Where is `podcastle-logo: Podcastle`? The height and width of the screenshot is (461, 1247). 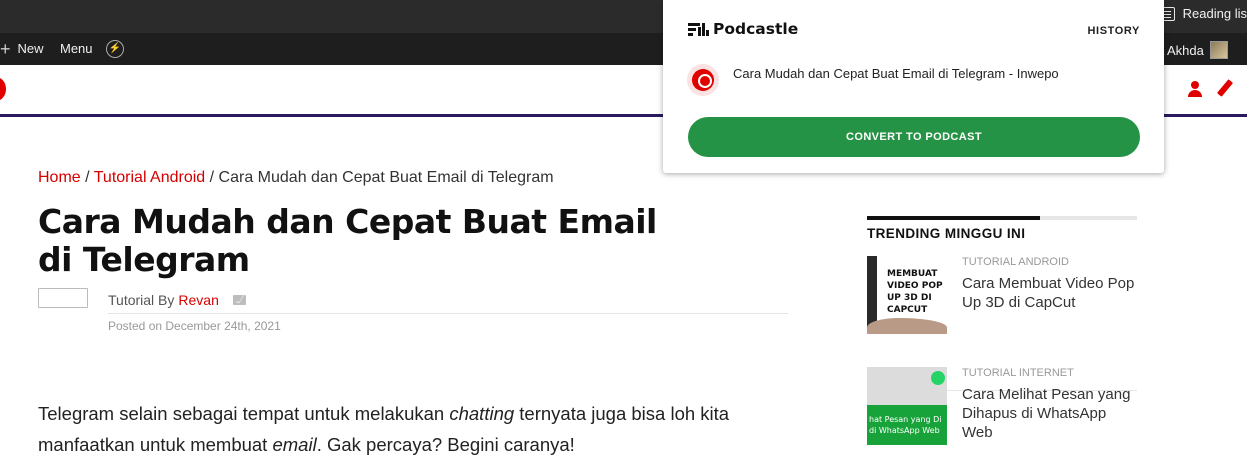 podcastle-logo: Podcastle is located at coordinates (743, 29).